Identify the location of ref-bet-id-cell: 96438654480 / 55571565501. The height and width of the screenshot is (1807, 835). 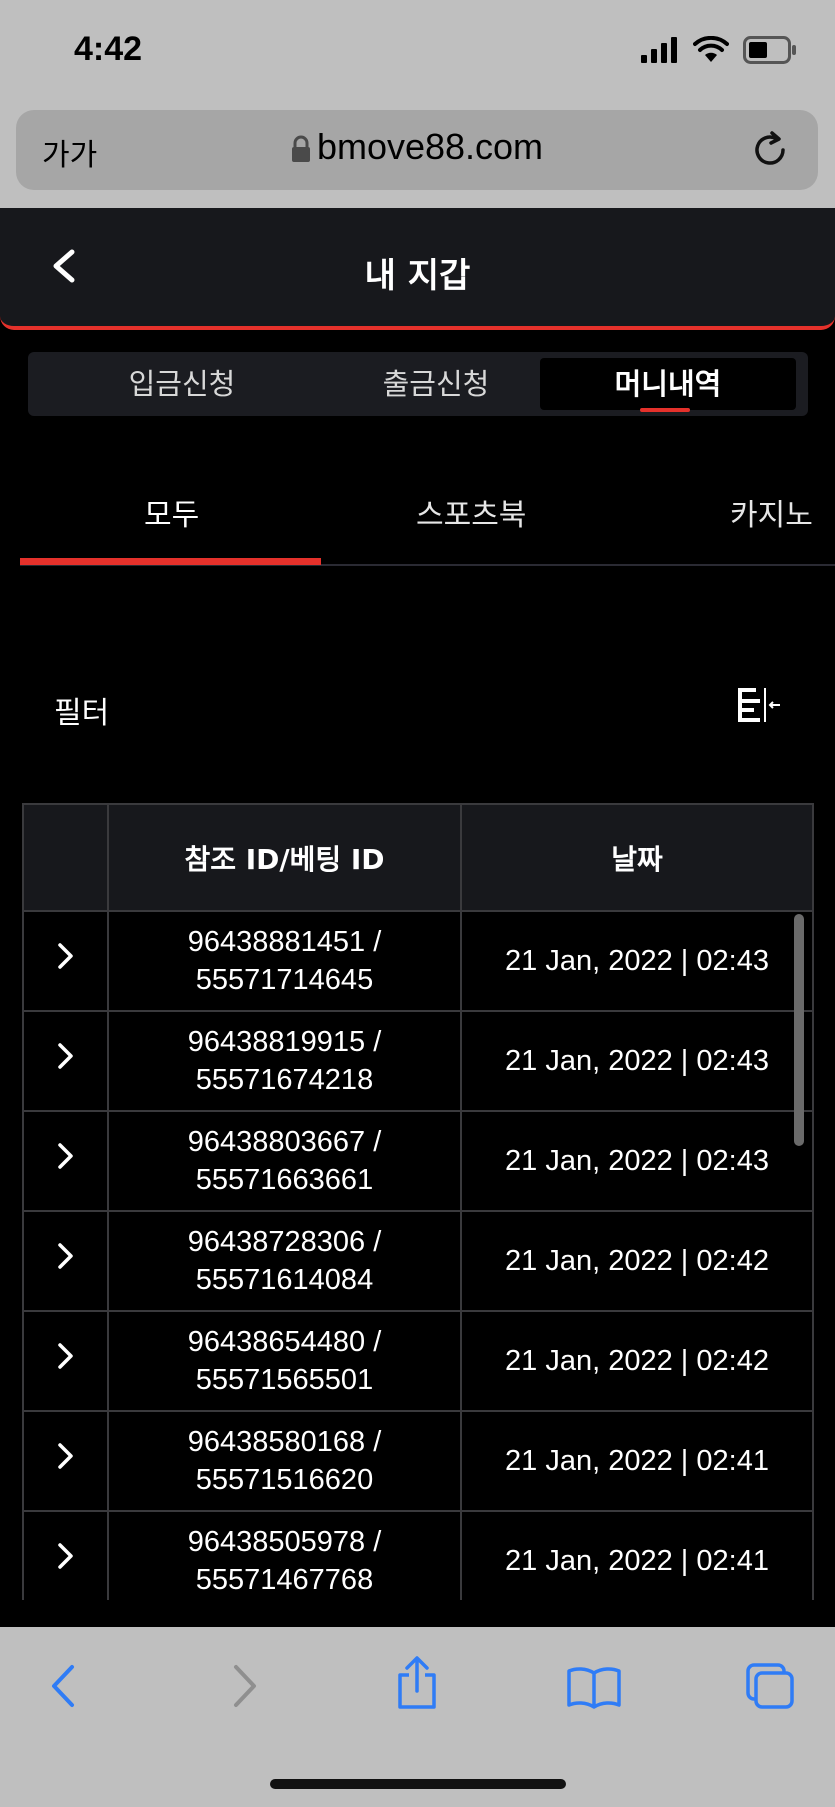
(284, 1361).